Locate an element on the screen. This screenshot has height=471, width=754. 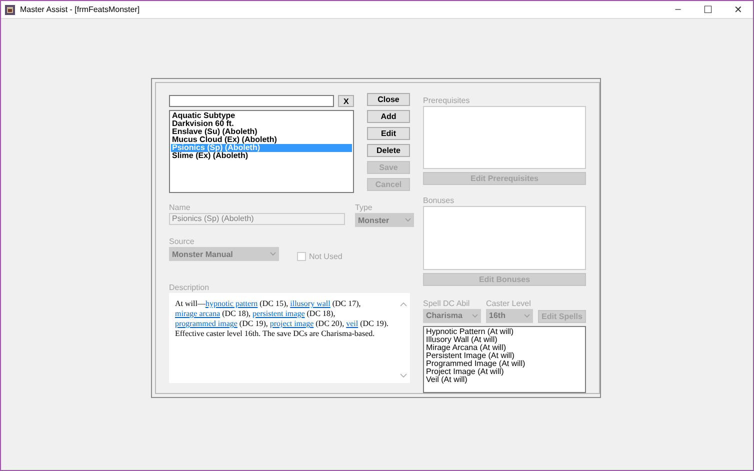
list-item: Project Image (At will) is located at coordinates (504, 372).